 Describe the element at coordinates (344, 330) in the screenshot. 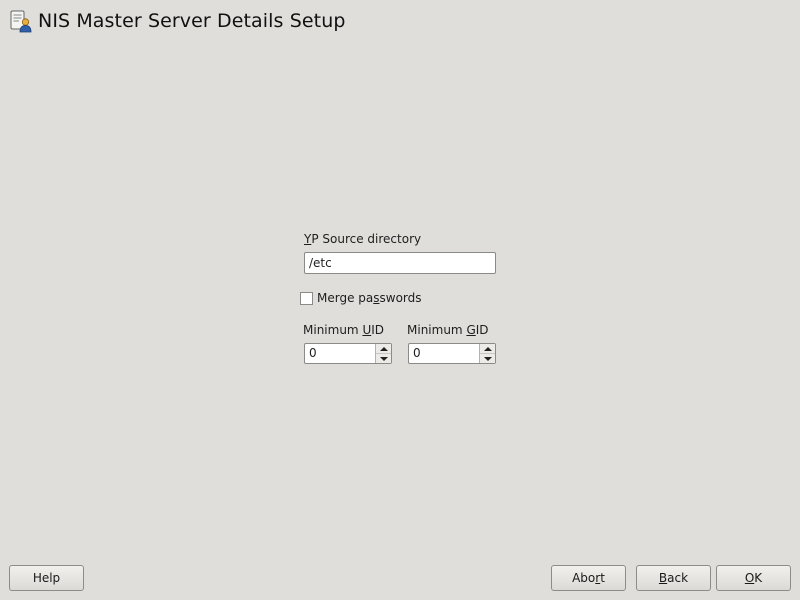

I see `minimum-uid-label: Minimum UID` at that location.